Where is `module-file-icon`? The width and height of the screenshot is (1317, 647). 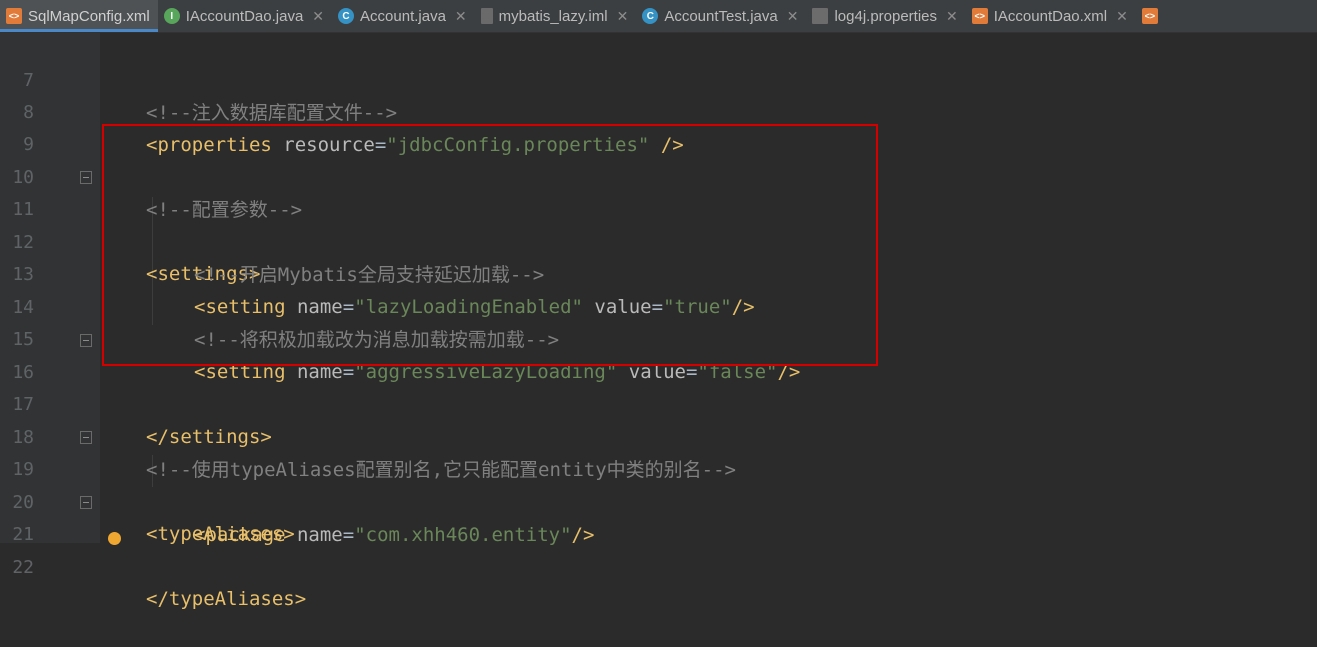 module-file-icon is located at coordinates (486, 16).